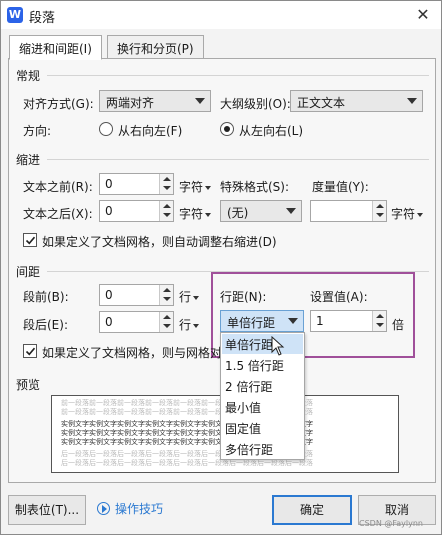  Describe the element at coordinates (109, 322) in the screenshot. I see `space-after-value: 0` at that location.